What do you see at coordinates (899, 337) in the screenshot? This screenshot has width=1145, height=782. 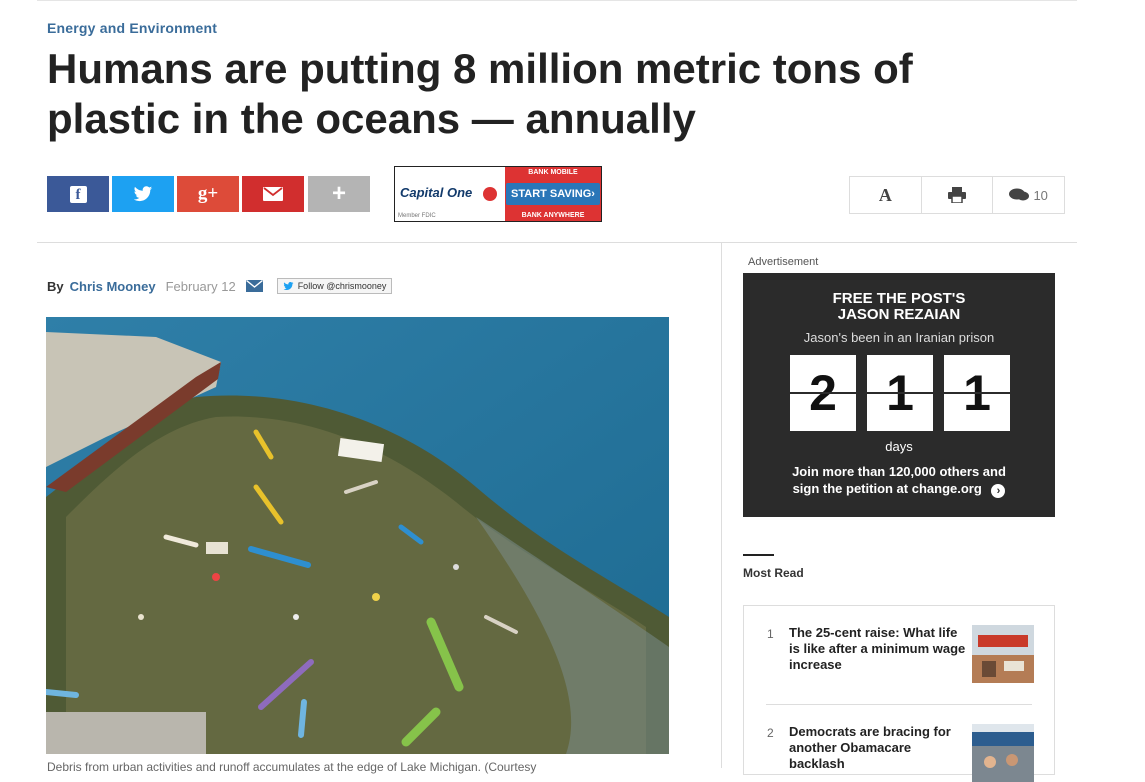 I see `promo-subtitle: Jason's been in an Iranian prison` at bounding box center [899, 337].